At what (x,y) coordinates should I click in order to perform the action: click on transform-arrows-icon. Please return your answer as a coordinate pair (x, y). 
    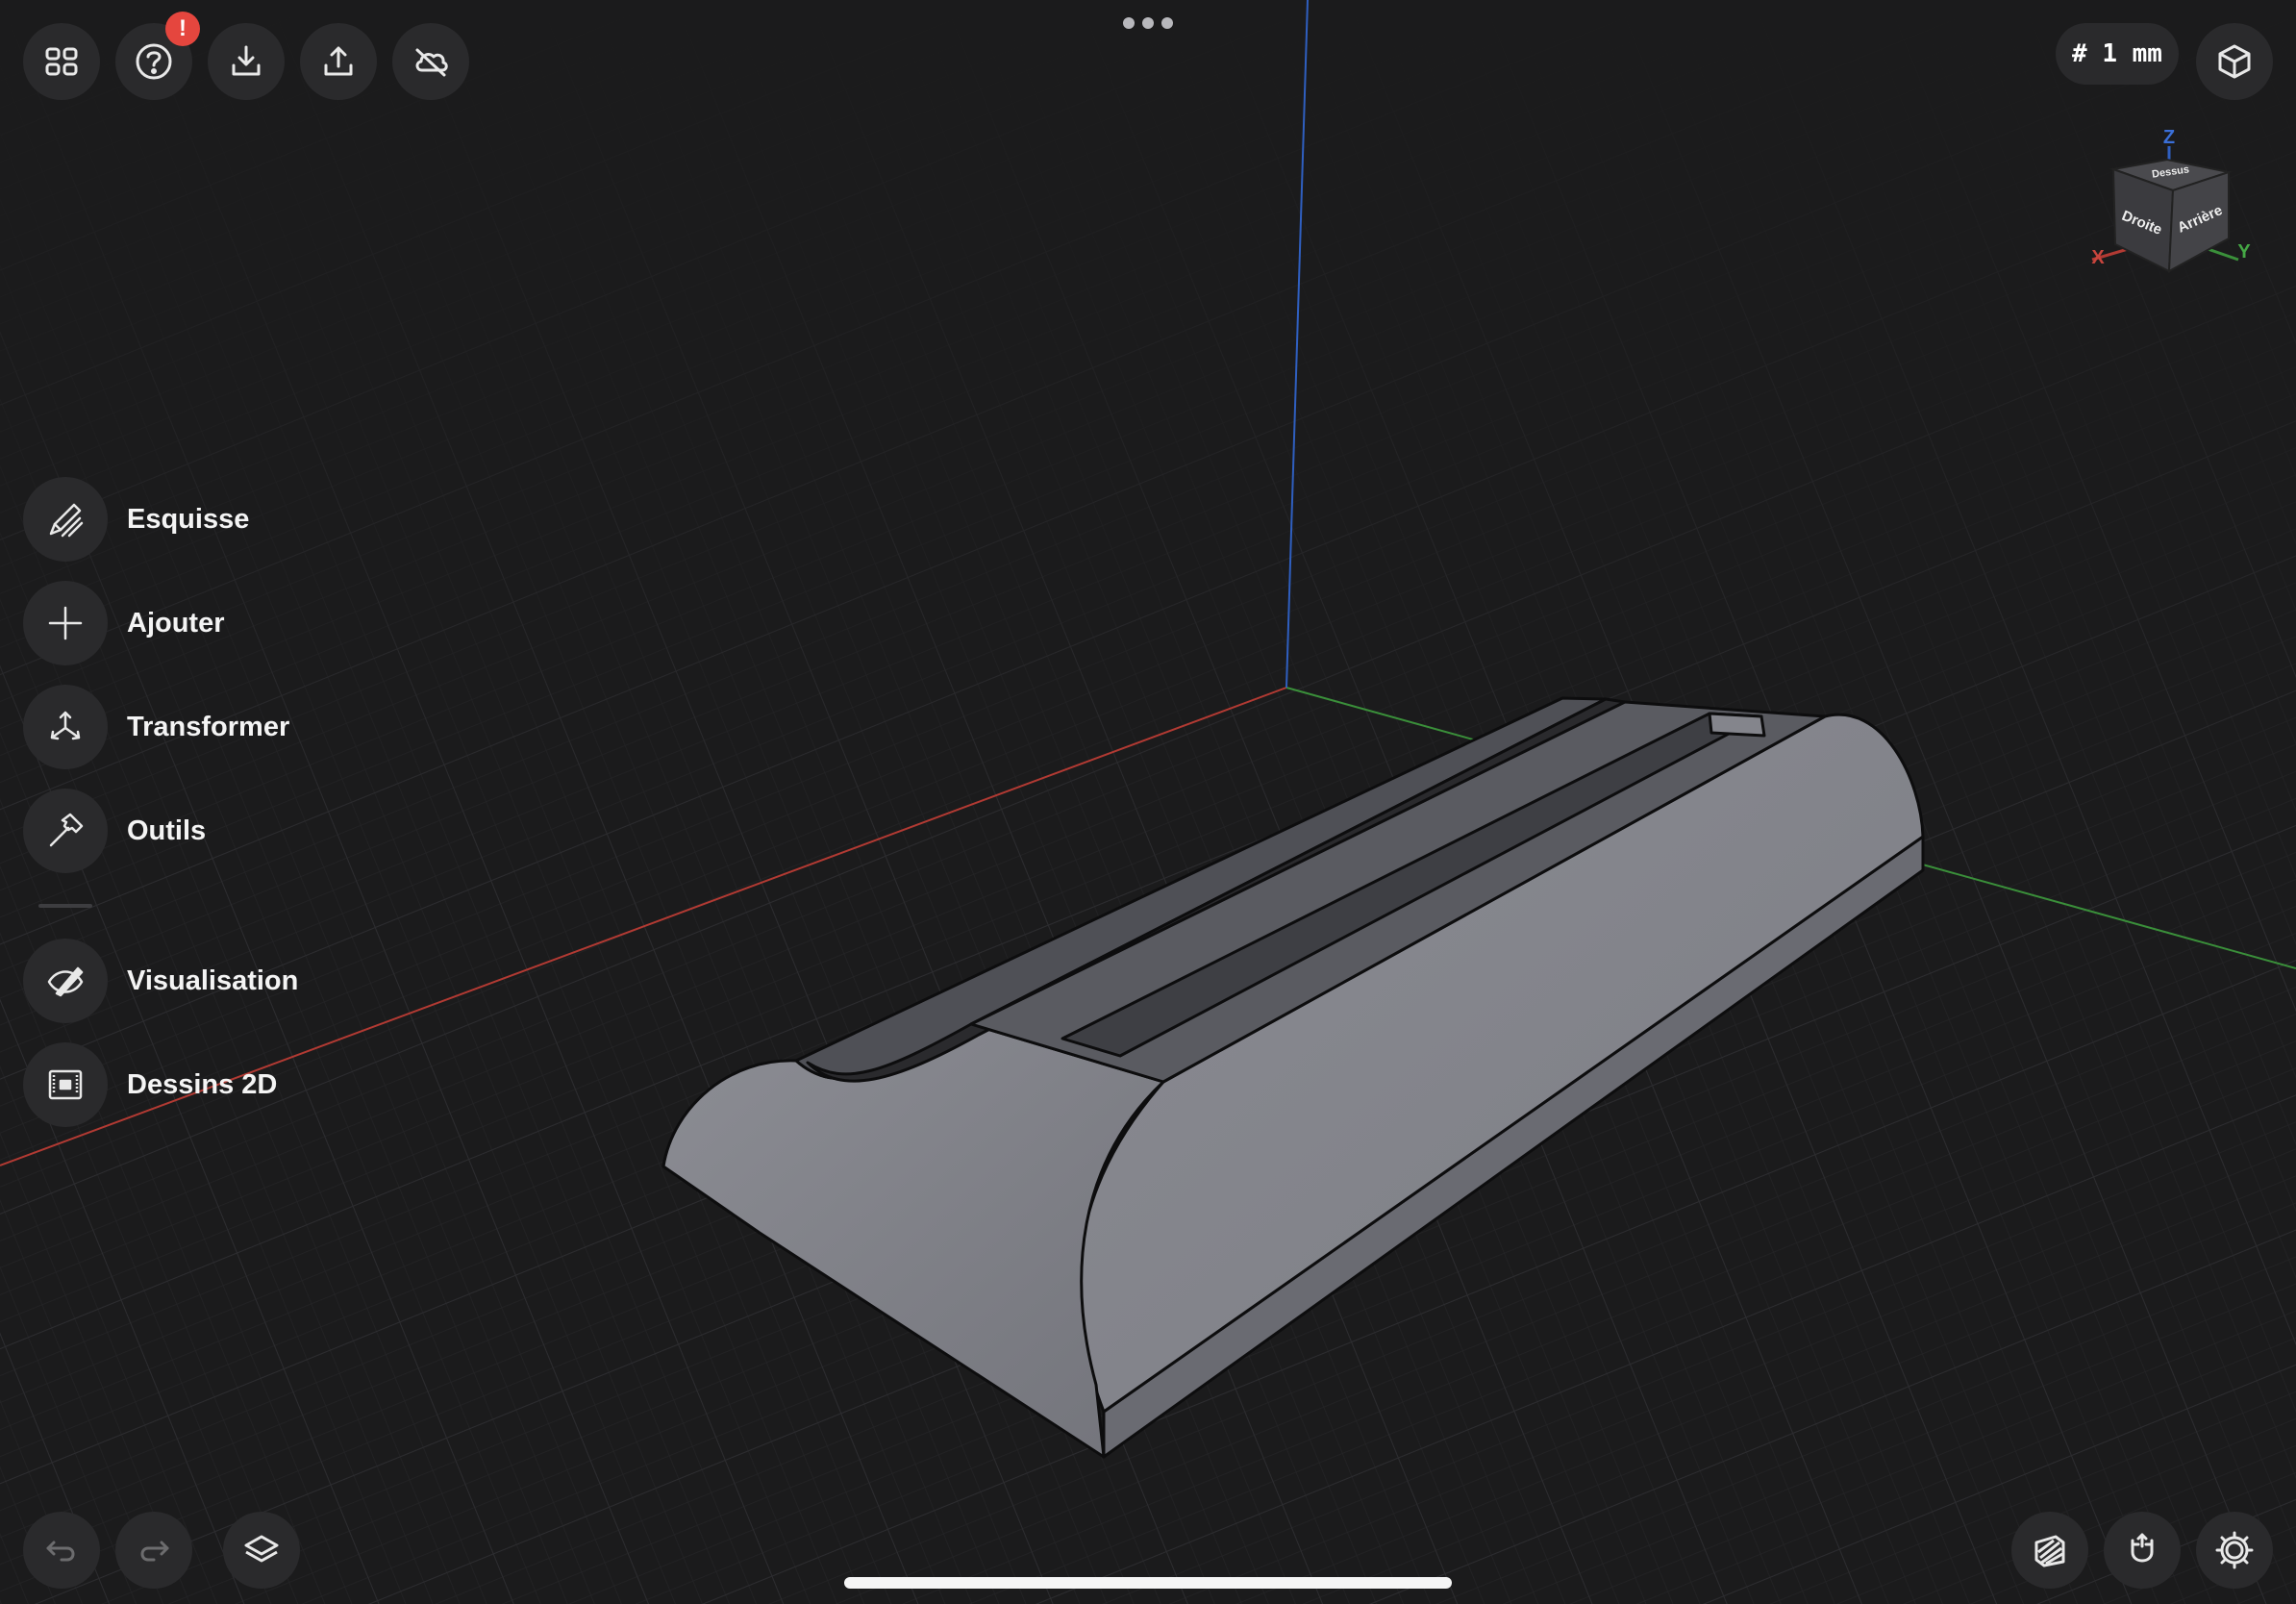
    Looking at the image, I should click on (65, 725).